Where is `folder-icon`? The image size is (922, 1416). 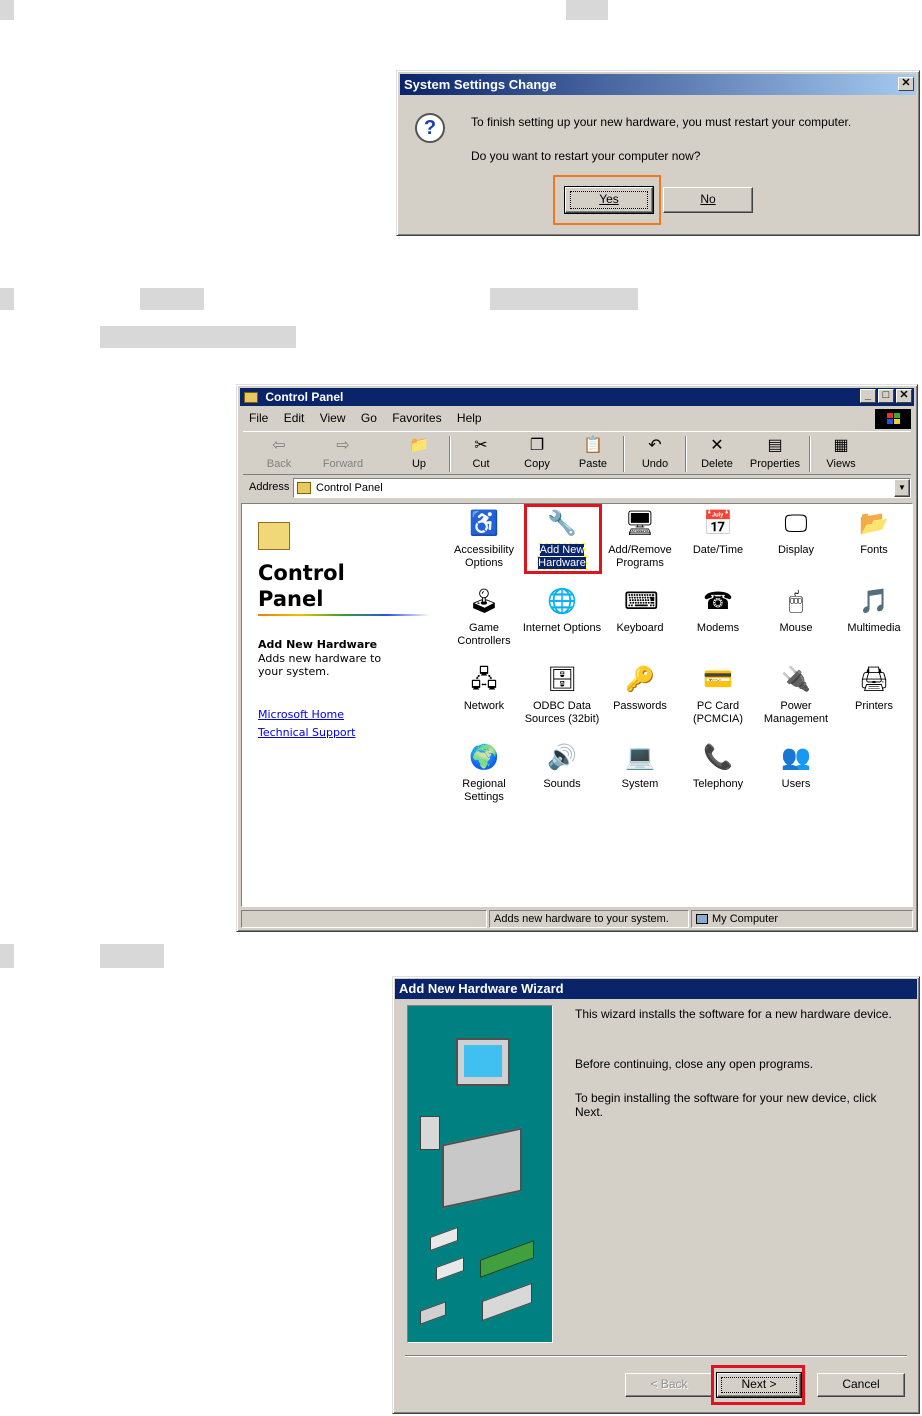 folder-icon is located at coordinates (251, 398).